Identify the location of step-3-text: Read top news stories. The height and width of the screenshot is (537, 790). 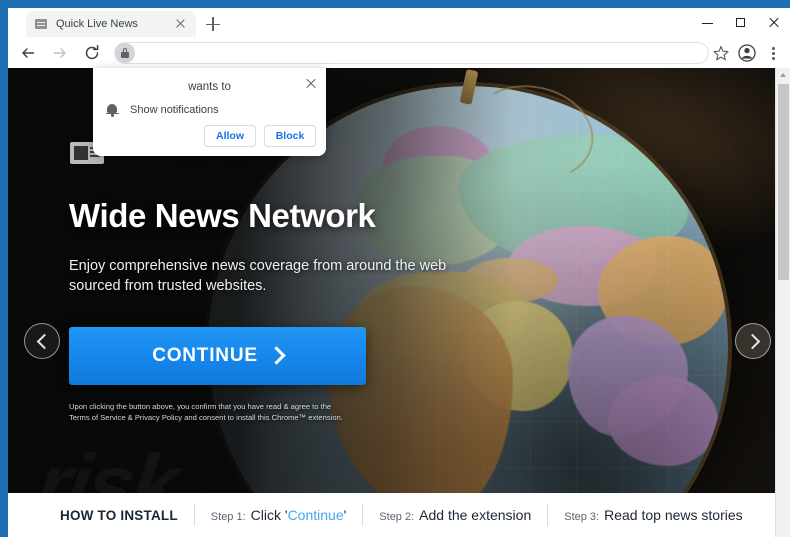
(673, 515).